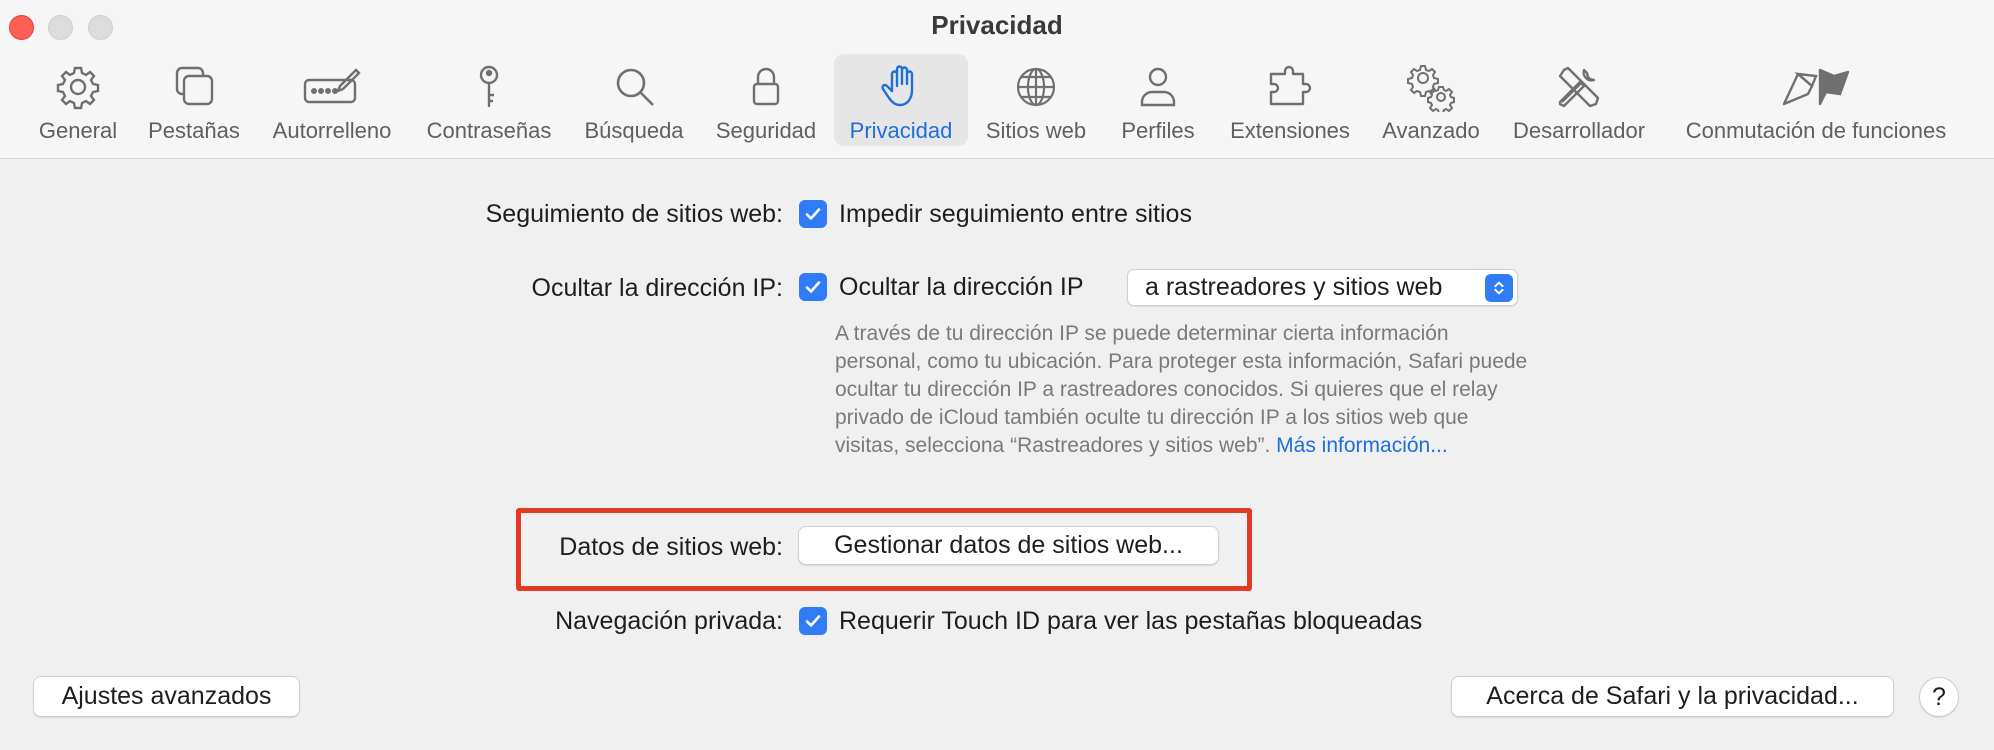  I want to click on flags-icon, so click(1816, 87).